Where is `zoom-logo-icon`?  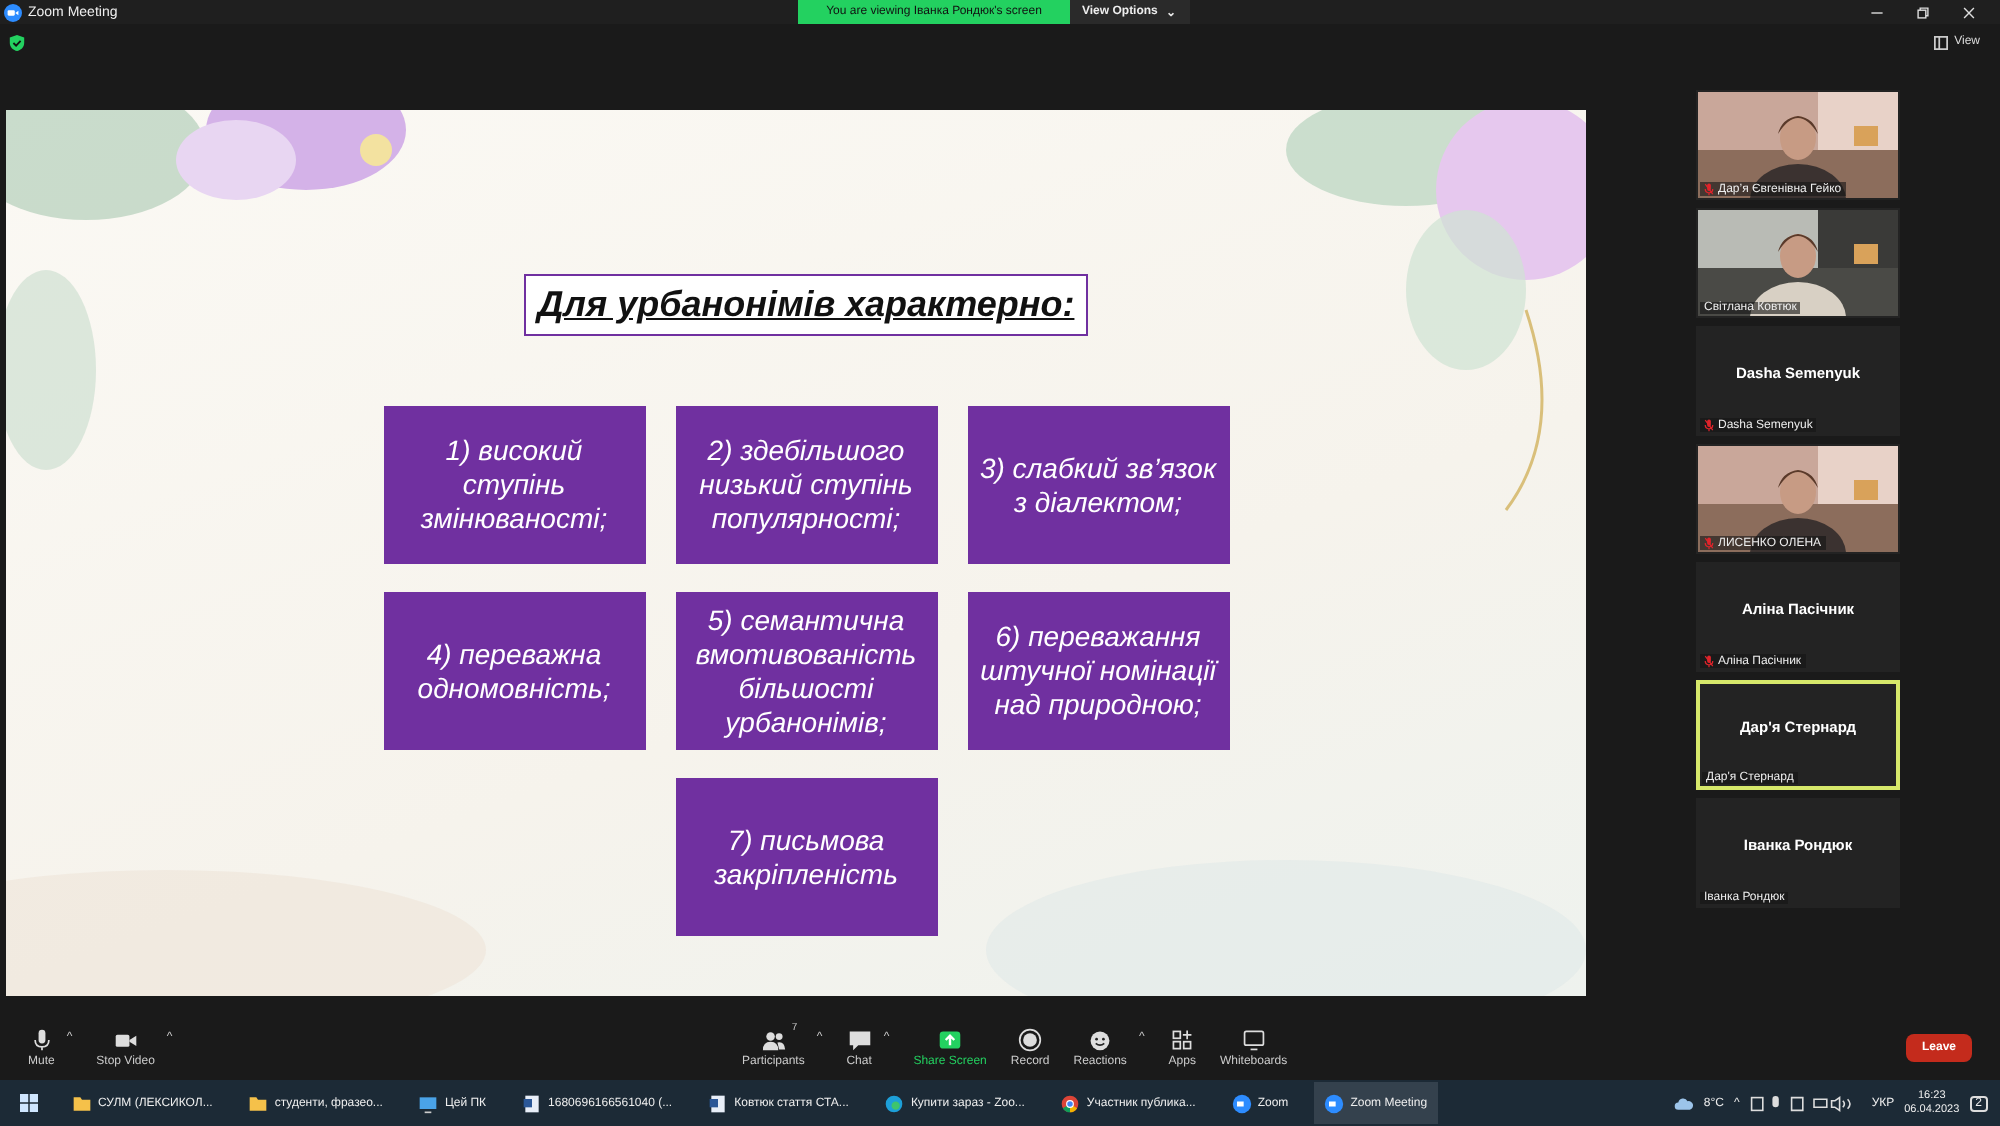
zoom-logo-icon is located at coordinates (13, 12).